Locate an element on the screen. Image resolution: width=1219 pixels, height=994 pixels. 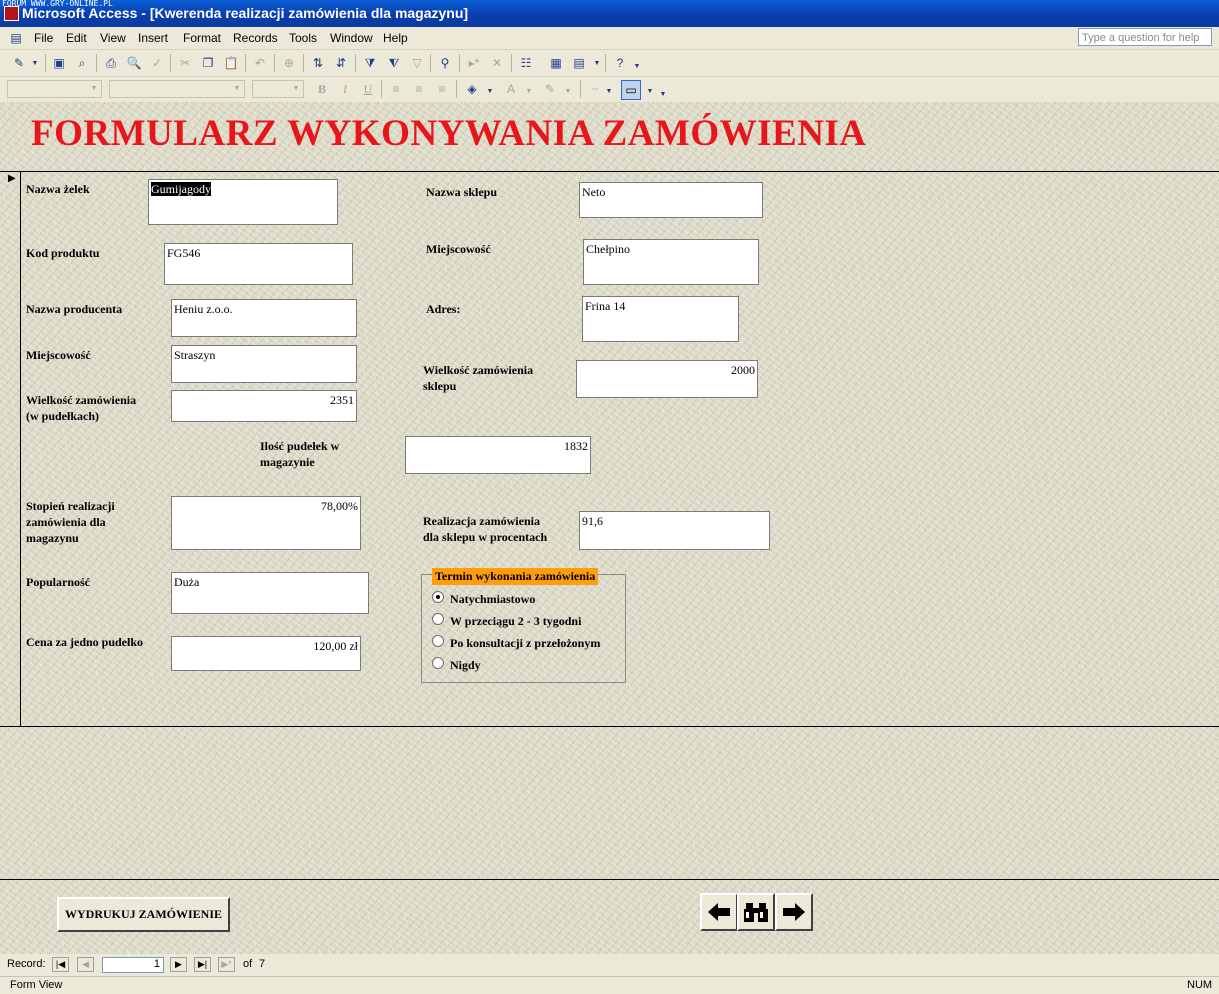
toolbar-options-icon: ▼ is located at coordinates (637, 66).